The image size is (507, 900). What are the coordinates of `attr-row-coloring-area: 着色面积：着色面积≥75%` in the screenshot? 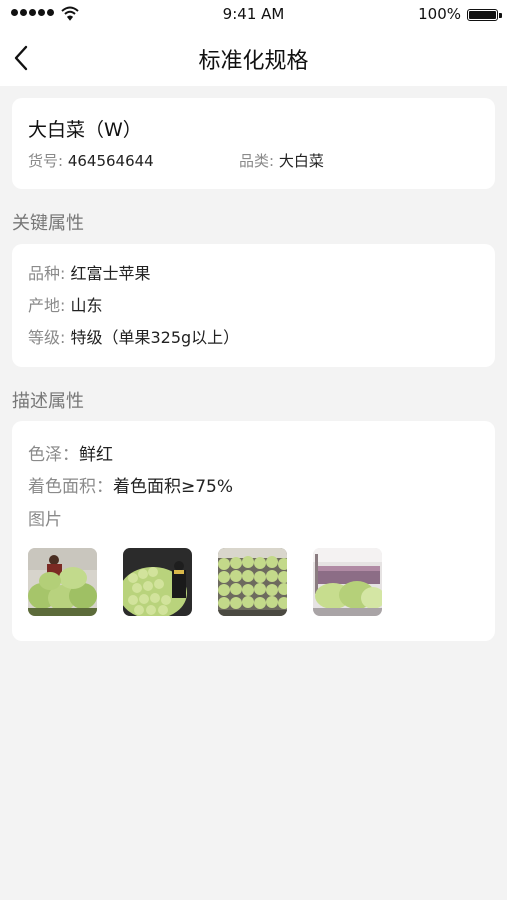 It's located at (130, 484).